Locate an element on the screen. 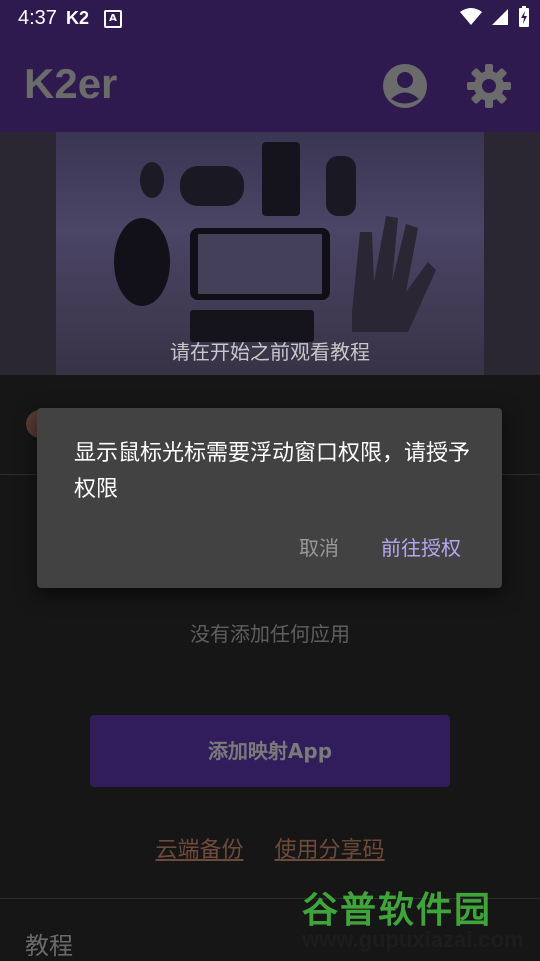 The image size is (540, 961). battery-icon is located at coordinates (524, 16).